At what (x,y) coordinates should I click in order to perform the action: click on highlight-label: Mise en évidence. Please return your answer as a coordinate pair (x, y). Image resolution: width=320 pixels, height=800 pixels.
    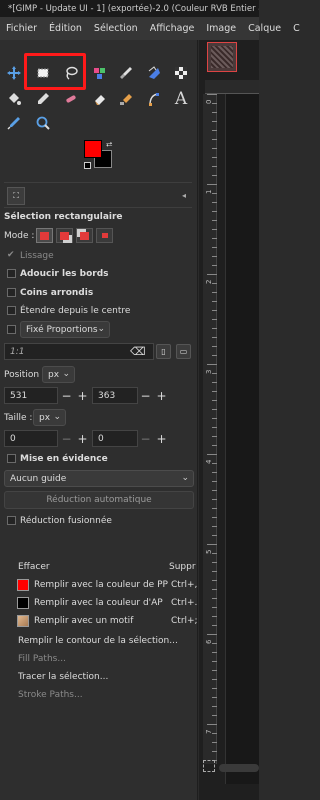
    Looking at the image, I should click on (64, 459).